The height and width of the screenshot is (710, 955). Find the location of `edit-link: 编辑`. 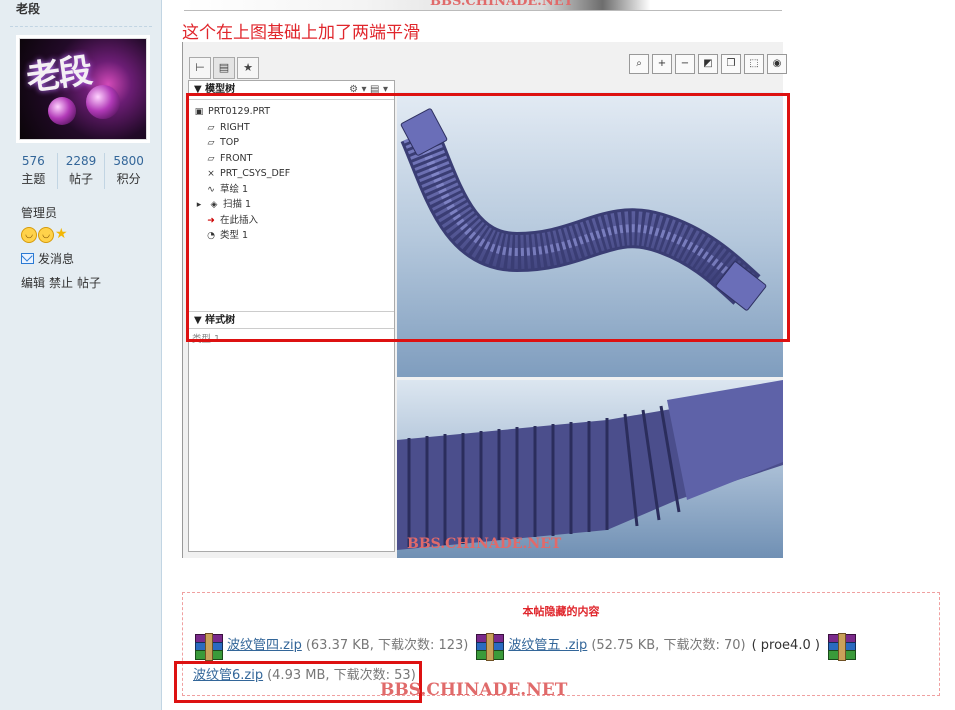

edit-link: 编辑 is located at coordinates (33, 282).